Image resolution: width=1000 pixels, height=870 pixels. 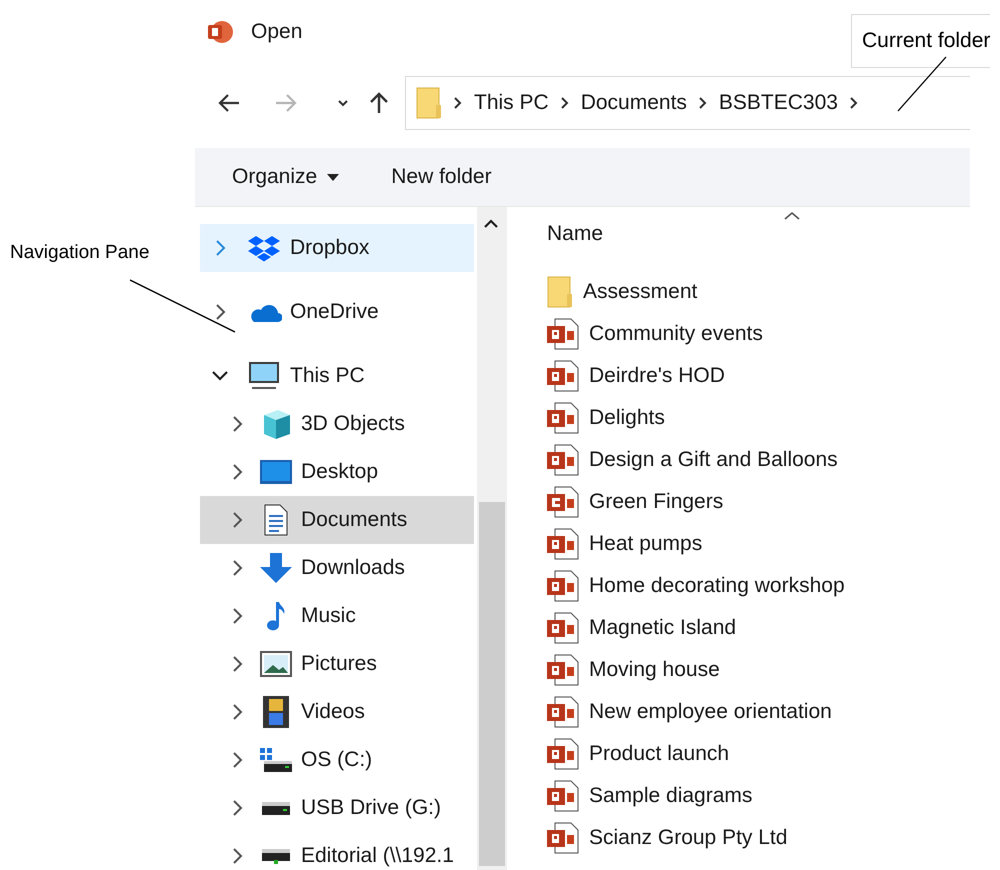 I want to click on file-name: Moving house, so click(x=654, y=670).